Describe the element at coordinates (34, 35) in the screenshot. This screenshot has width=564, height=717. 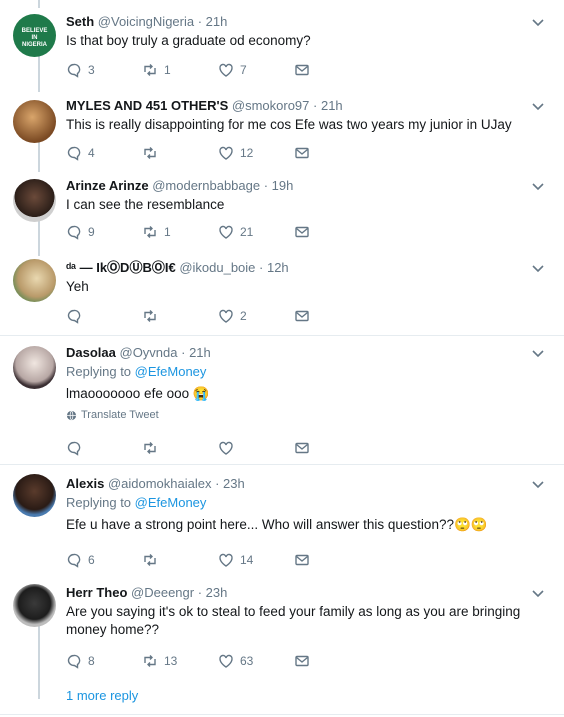
I see `avatar: BELIEVE IN NIGERIA` at that location.